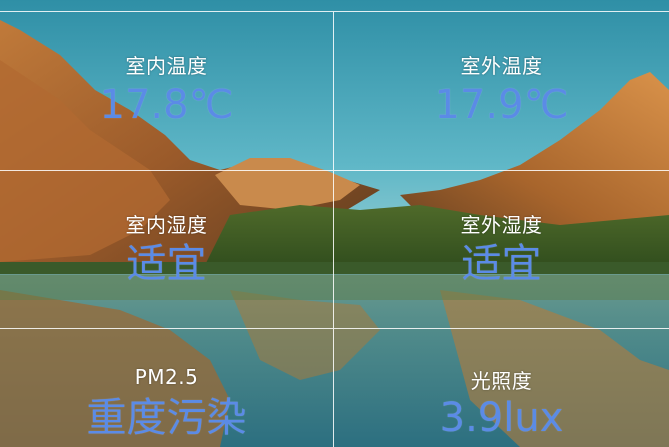  What do you see at coordinates (166, 105) in the screenshot?
I see `card-value: 17.8℃` at bounding box center [166, 105].